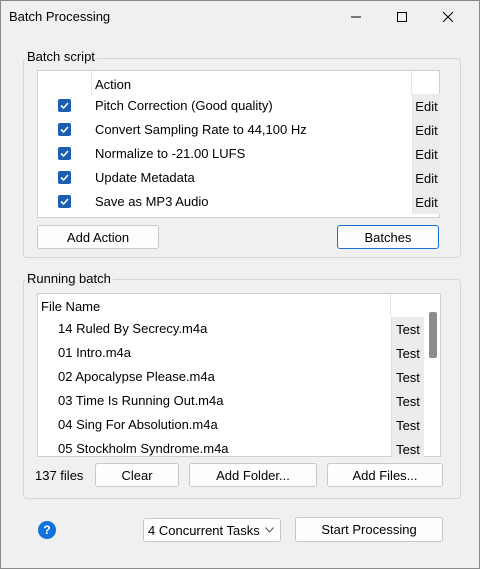 This screenshot has height=569, width=480. What do you see at coordinates (231, 353) in the screenshot?
I see `file-row: 01 Intro.m4a Test` at bounding box center [231, 353].